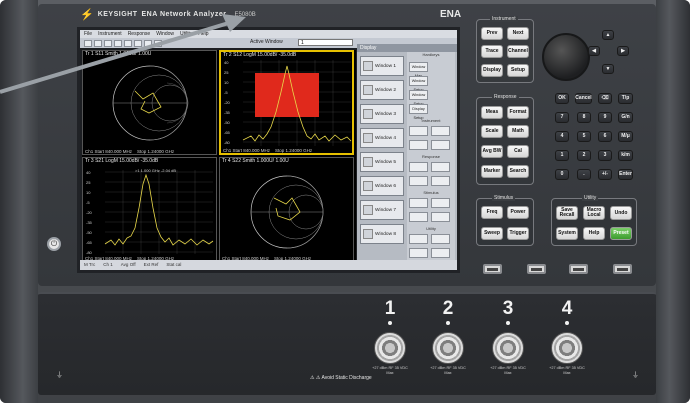  I want to click on scale-key: Scale, so click(492, 131).